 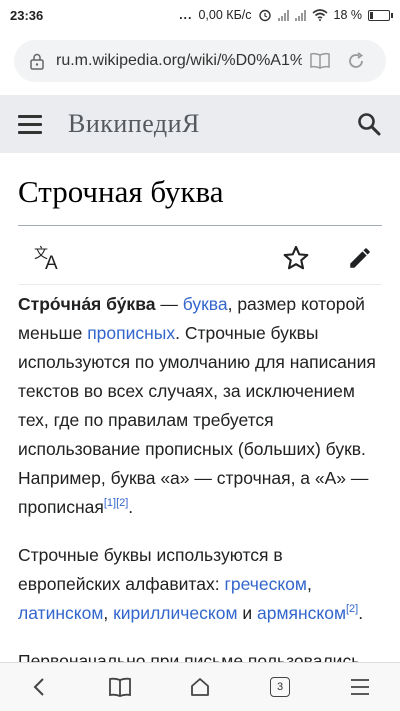 I want to click on link-cyrillic: кириллическом, so click(x=175, y=613).